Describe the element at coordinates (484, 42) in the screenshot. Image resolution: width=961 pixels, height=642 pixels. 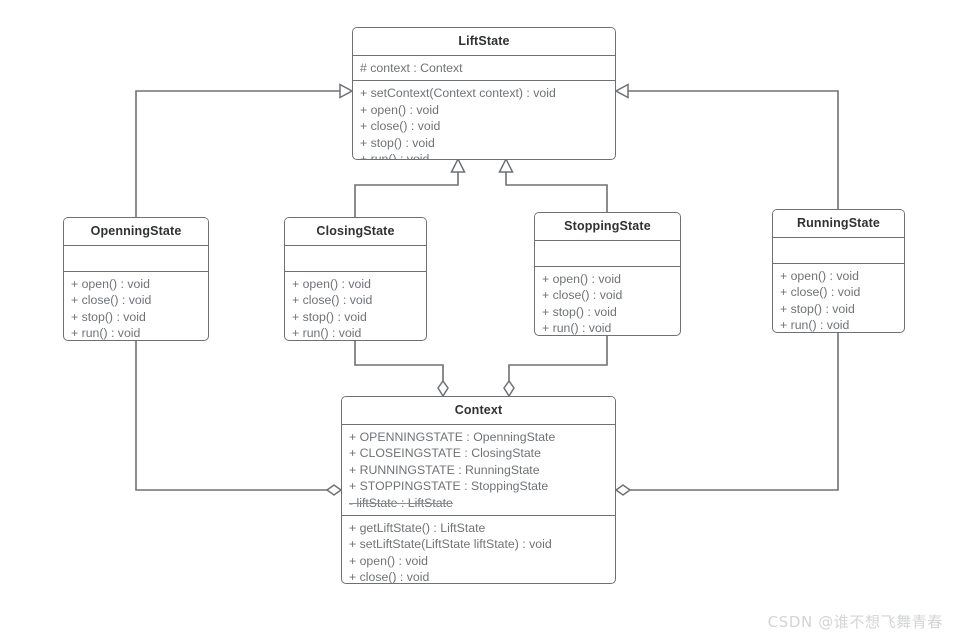
I see `class-name-liftstate: LiftState` at that location.